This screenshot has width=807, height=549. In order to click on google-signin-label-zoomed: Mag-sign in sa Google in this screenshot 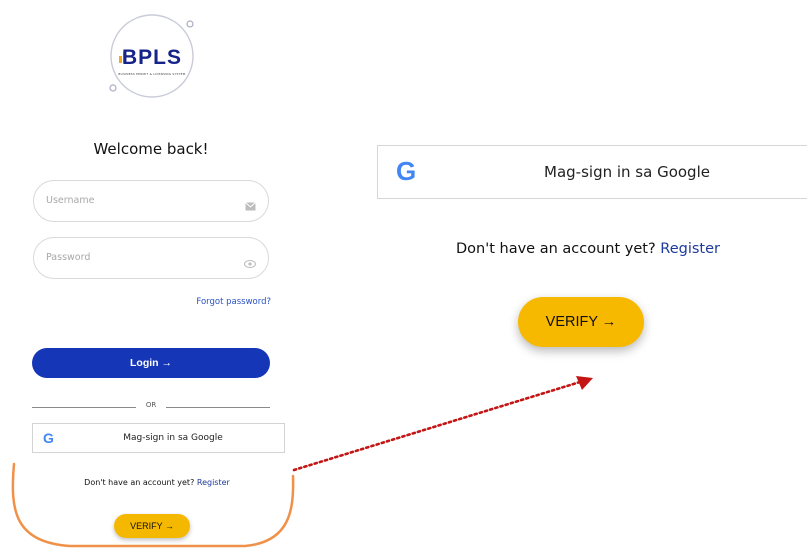, I will do `click(627, 172)`.